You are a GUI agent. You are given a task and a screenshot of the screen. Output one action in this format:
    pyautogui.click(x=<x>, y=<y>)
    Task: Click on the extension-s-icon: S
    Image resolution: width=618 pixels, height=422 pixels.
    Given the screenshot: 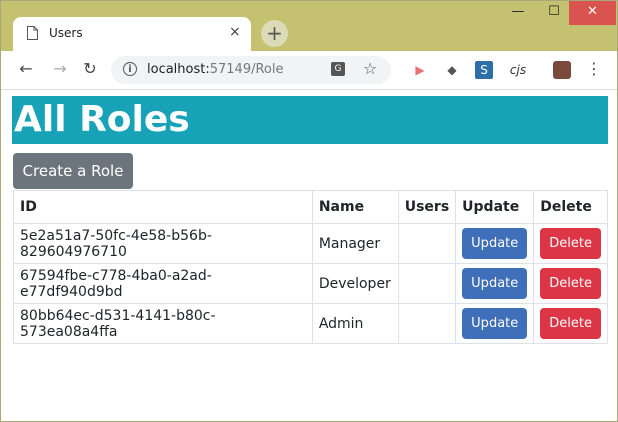 What is the action you would take?
    pyautogui.click(x=484, y=70)
    